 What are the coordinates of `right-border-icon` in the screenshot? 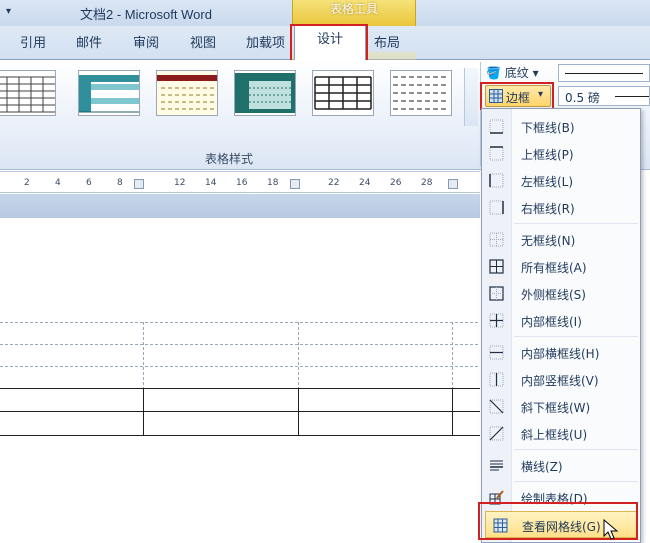 It's located at (496, 207).